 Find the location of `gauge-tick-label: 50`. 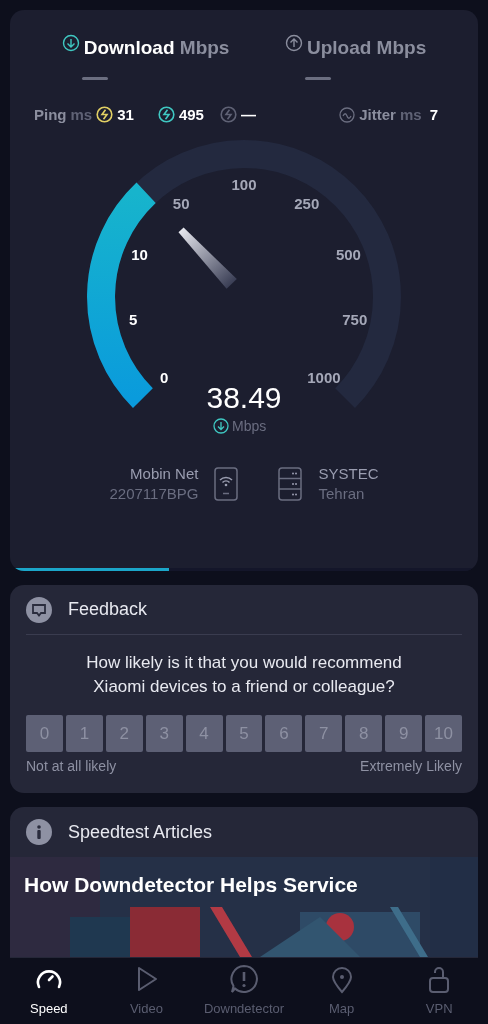

gauge-tick-label: 50 is located at coordinates (181, 203).